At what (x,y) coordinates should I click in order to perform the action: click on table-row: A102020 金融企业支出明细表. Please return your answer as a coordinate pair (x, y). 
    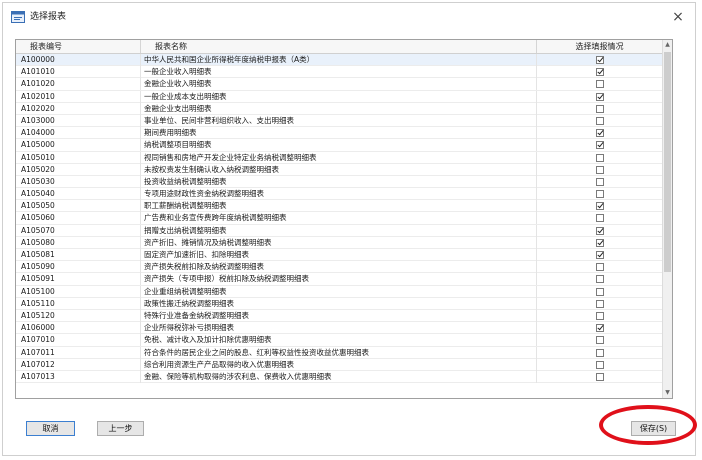
    Looking at the image, I should click on (339, 108).